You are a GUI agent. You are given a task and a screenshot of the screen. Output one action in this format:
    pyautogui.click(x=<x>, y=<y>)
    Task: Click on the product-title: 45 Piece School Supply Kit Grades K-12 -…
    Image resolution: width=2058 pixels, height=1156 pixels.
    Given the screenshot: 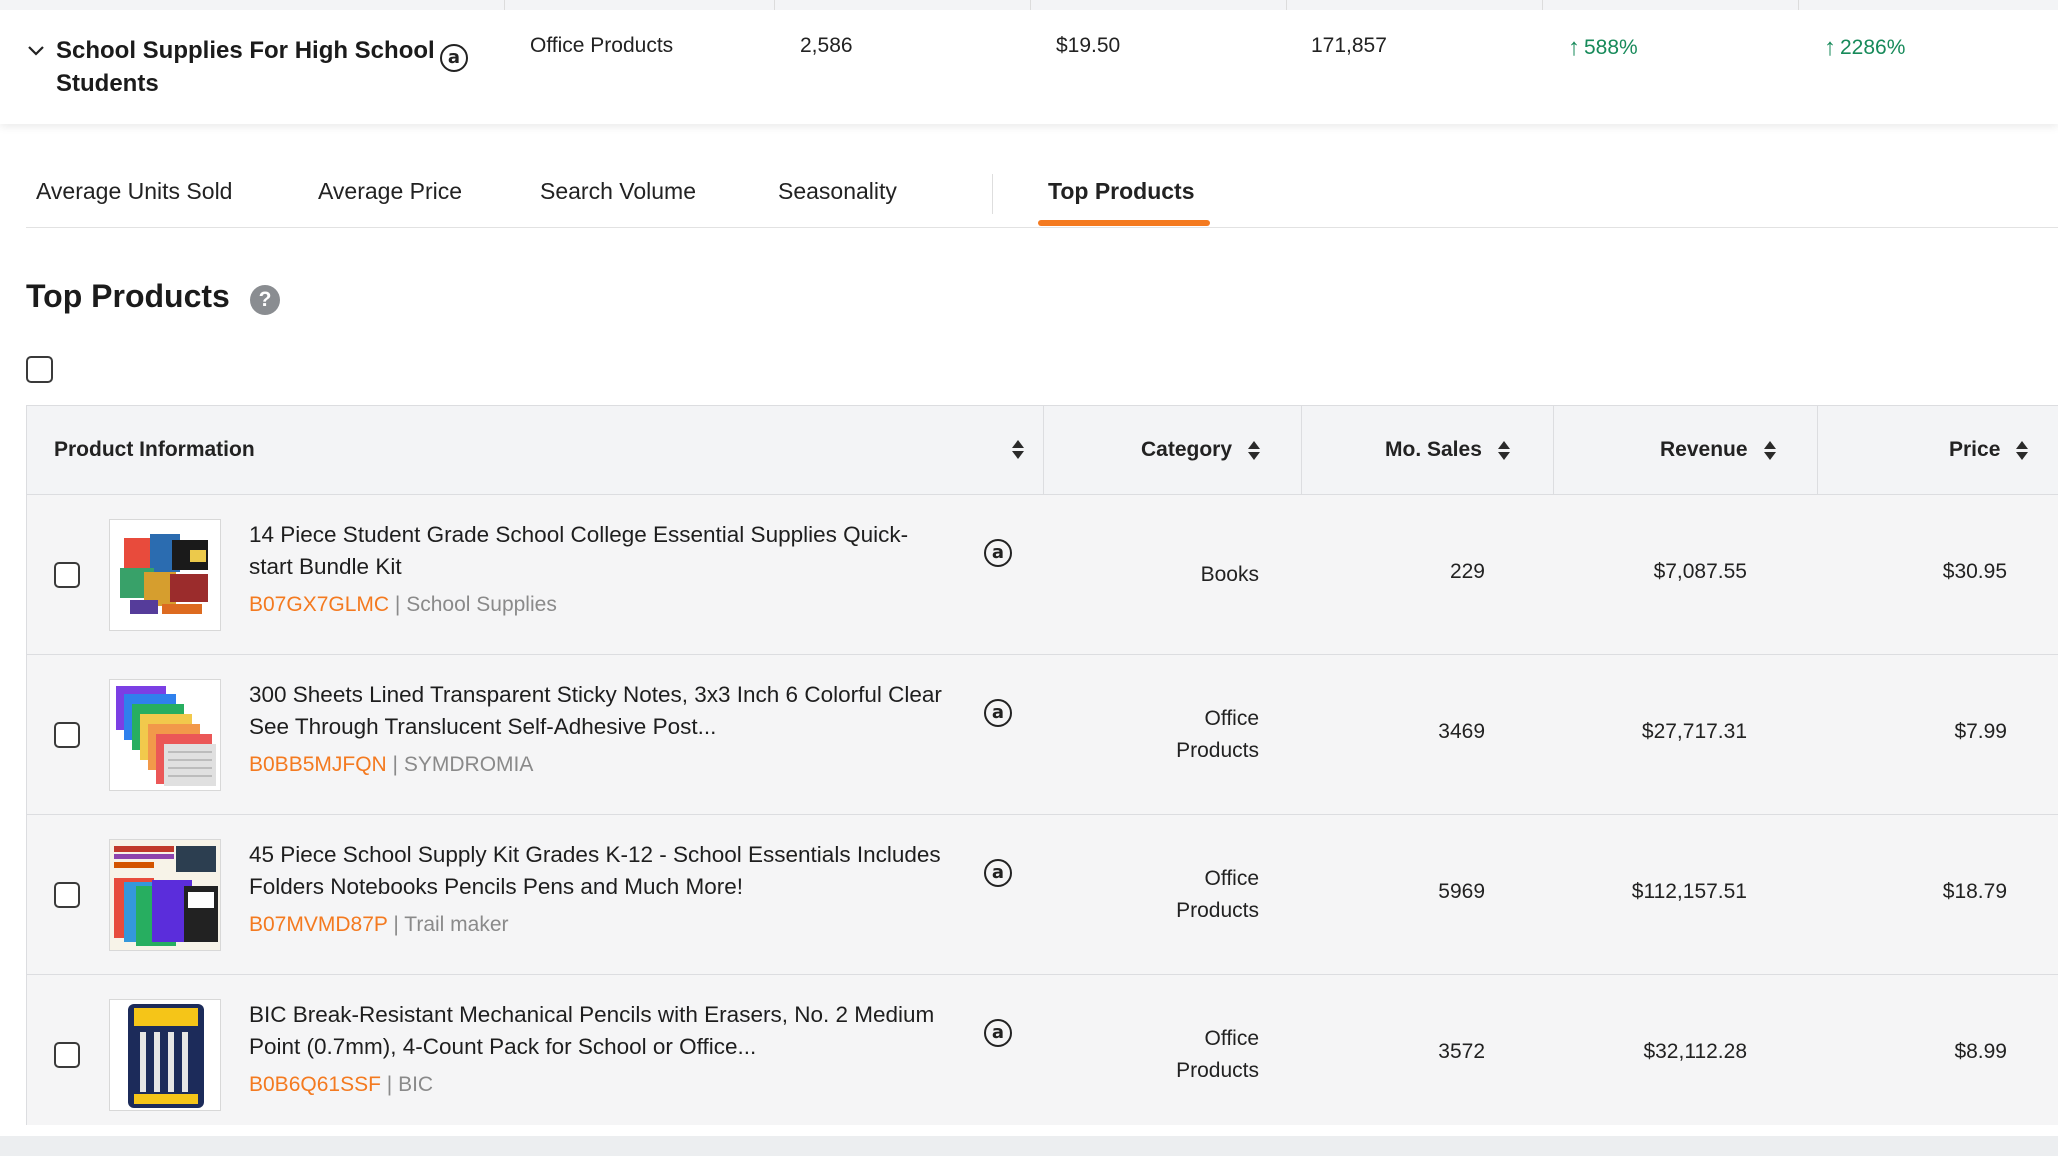 What is the action you would take?
    pyautogui.click(x=599, y=871)
    